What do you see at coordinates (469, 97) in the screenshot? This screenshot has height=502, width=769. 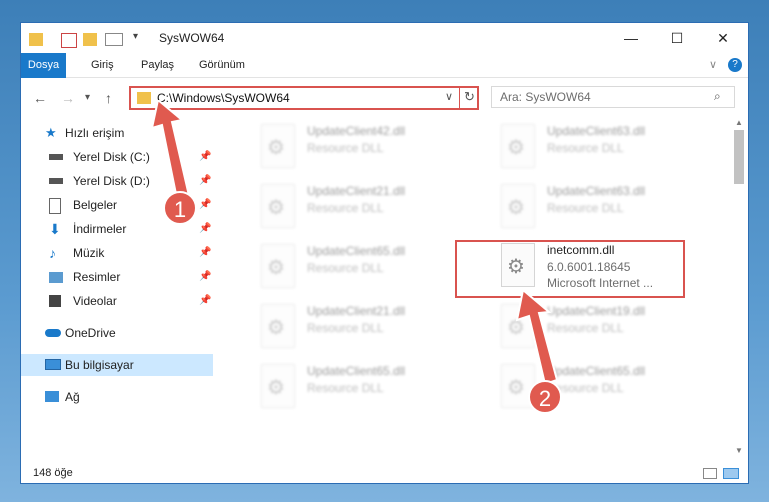 I see `refresh-icon: ↻` at bounding box center [469, 97].